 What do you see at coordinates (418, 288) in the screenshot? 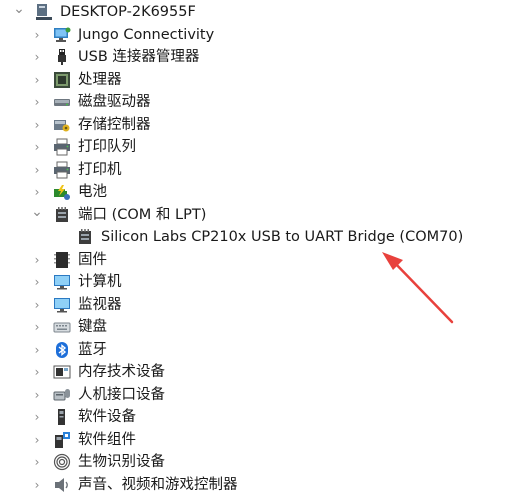
I see `red-arrow-annotation` at bounding box center [418, 288].